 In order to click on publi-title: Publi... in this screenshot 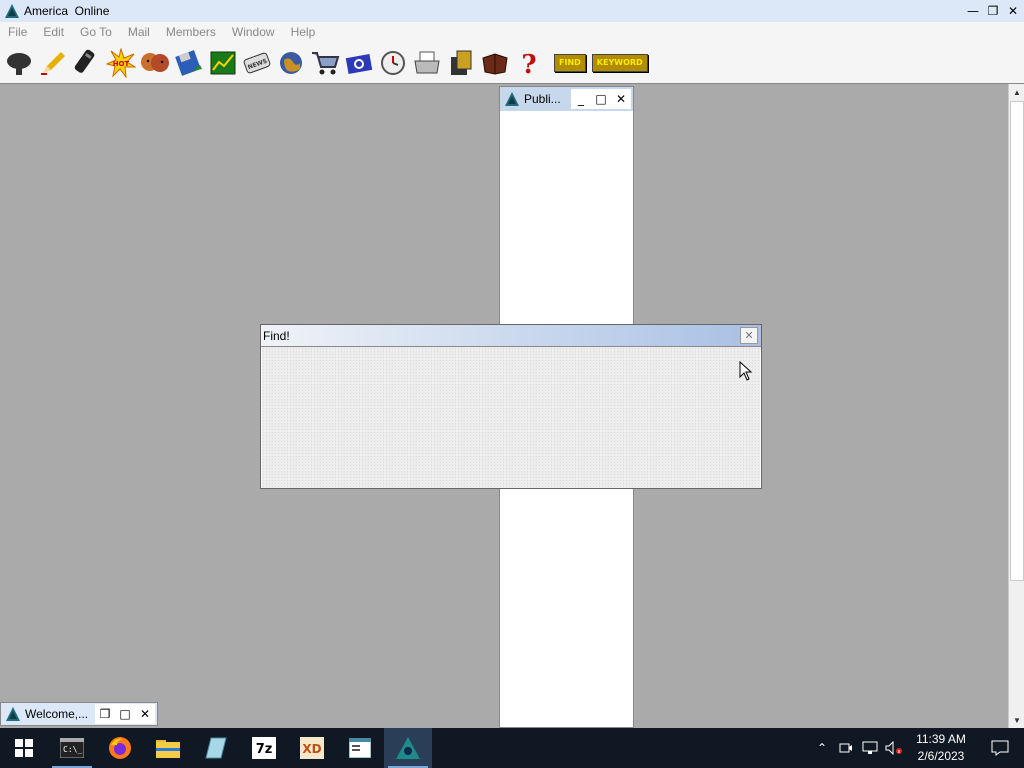, I will do `click(542, 99)`.